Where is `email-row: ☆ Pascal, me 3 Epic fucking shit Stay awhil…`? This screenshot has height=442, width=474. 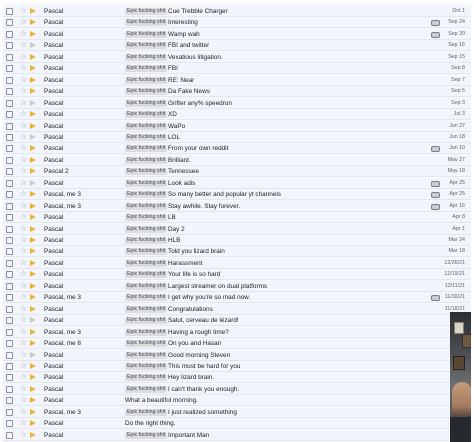
email-row: ☆ Pascal, me 3 Epic fucking shit Stay awhil… is located at coordinates (237, 206).